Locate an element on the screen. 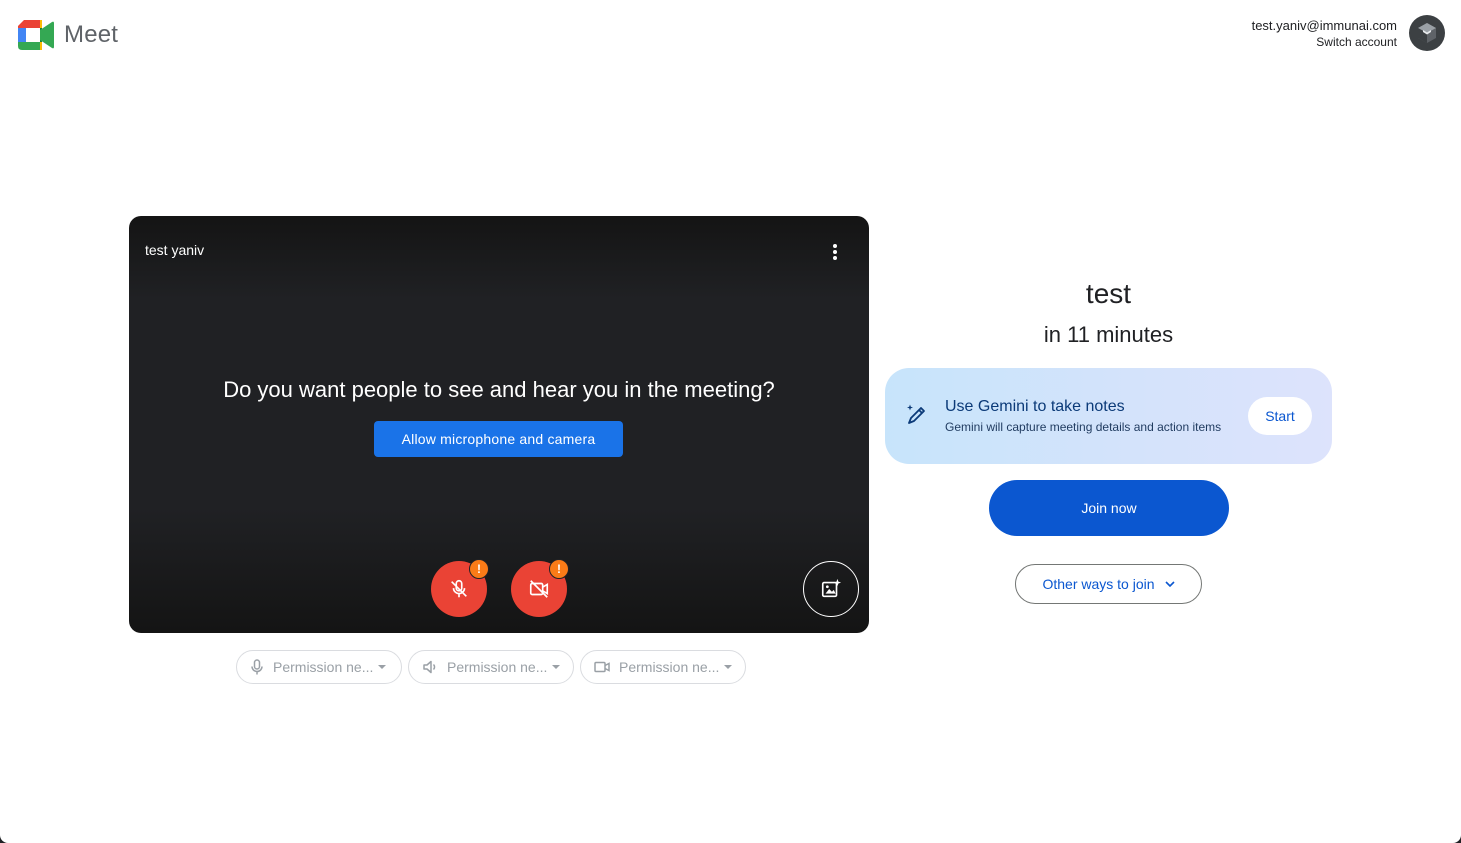  join-now-button: Join now is located at coordinates (1109, 508).